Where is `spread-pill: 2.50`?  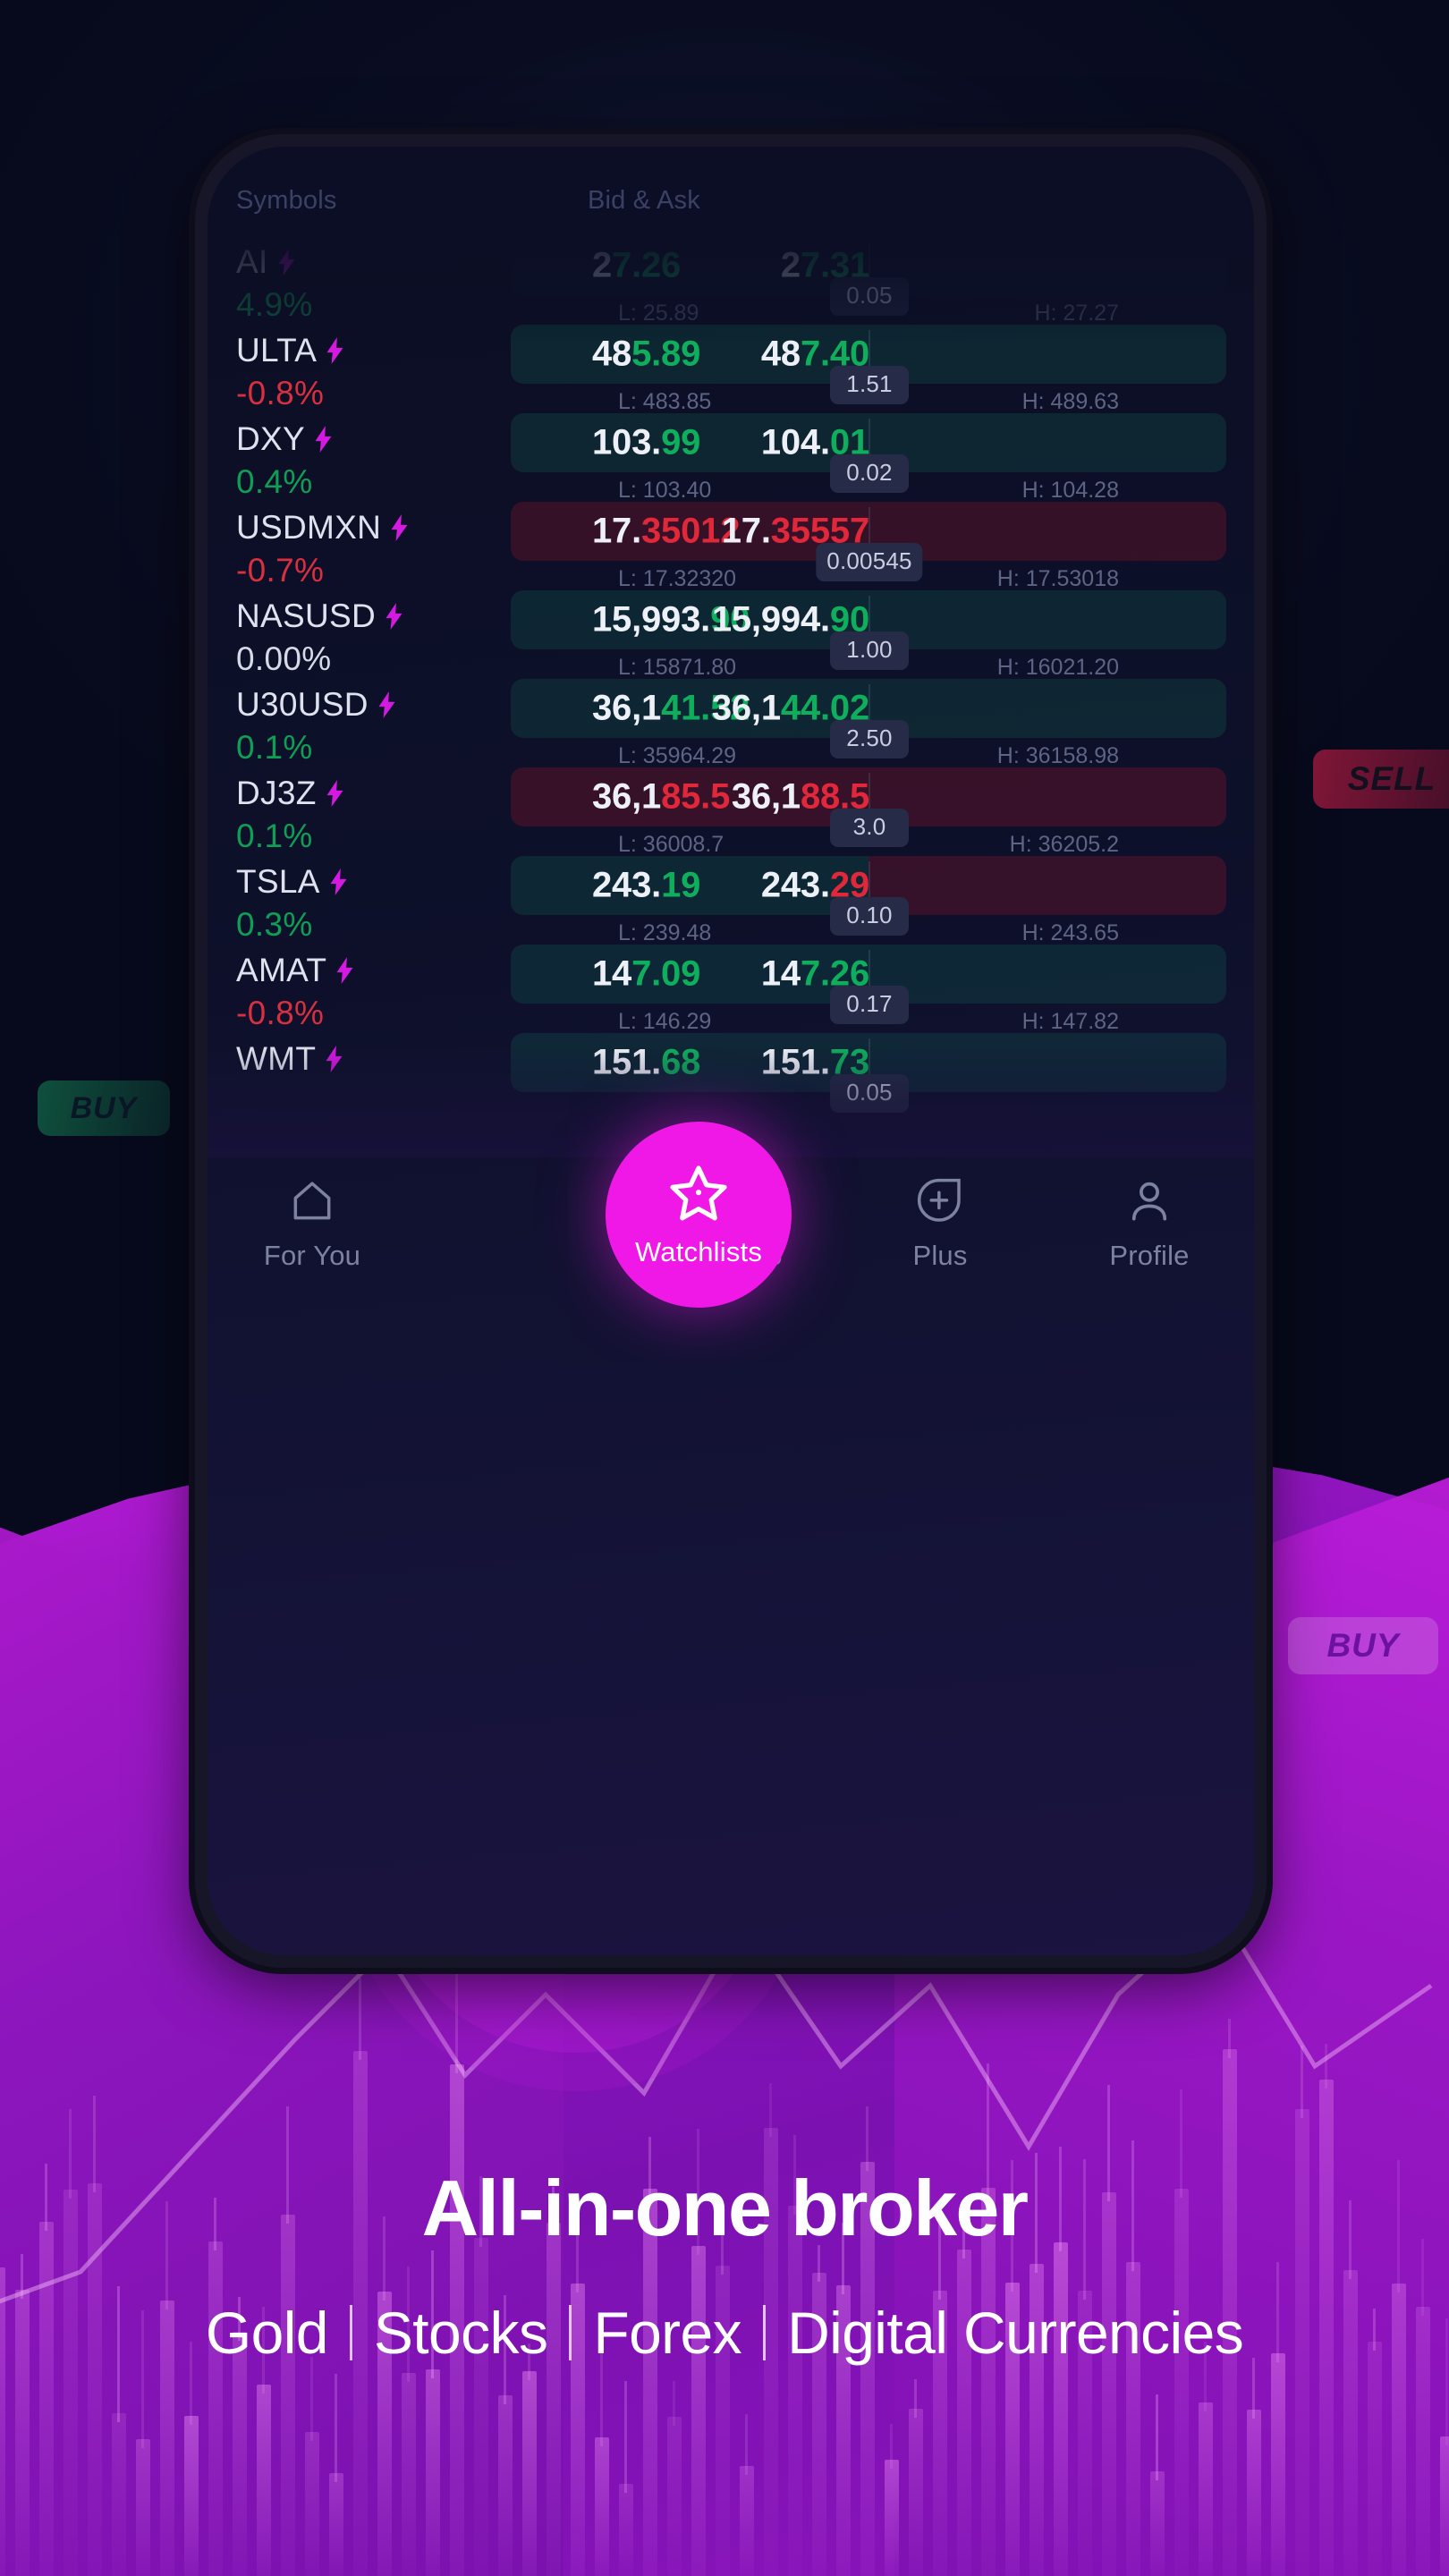
spread-pill: 2.50 is located at coordinates (869, 739).